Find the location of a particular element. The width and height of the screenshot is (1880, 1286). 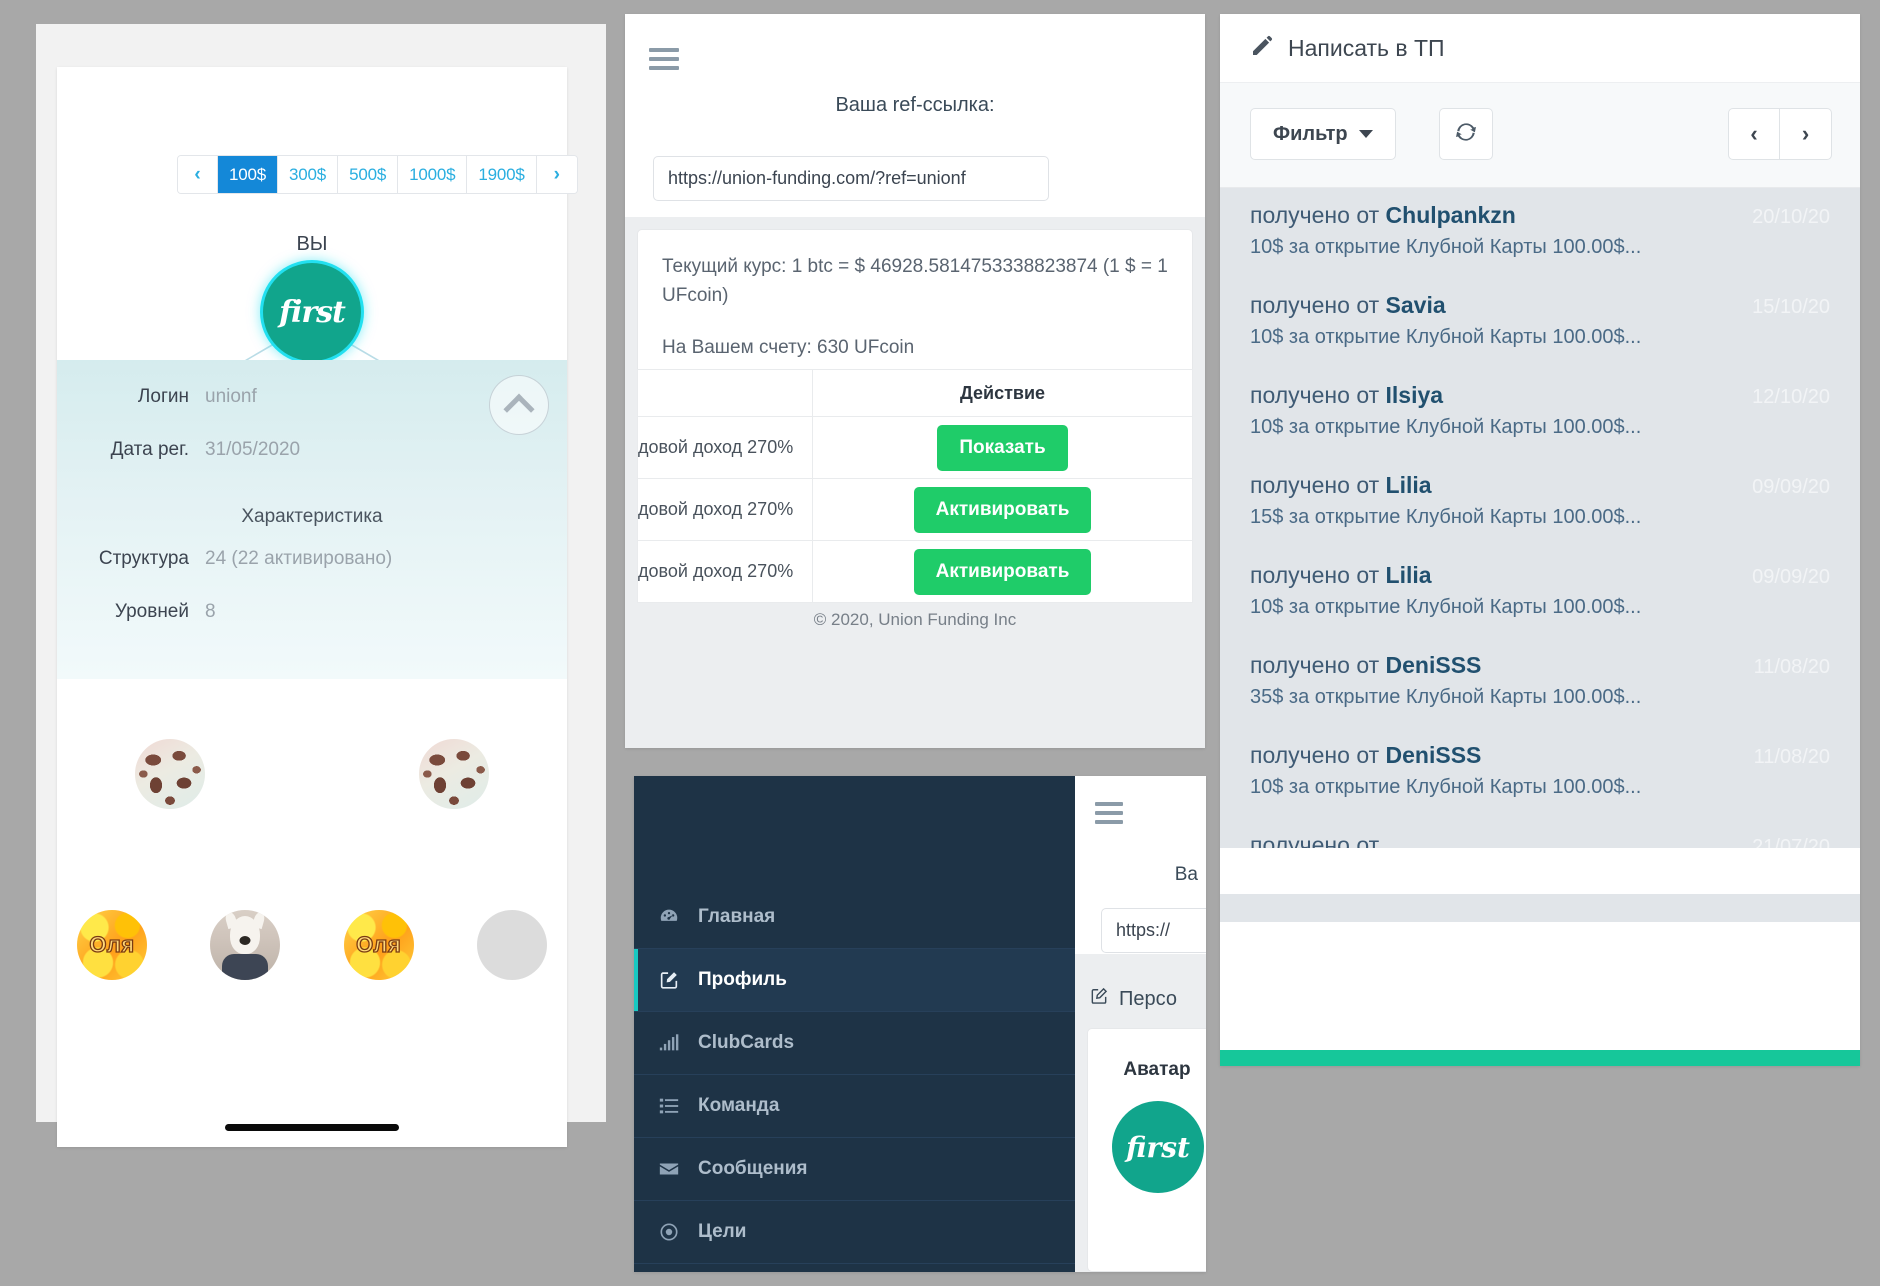

show-button: Показать is located at coordinates (1002, 447).